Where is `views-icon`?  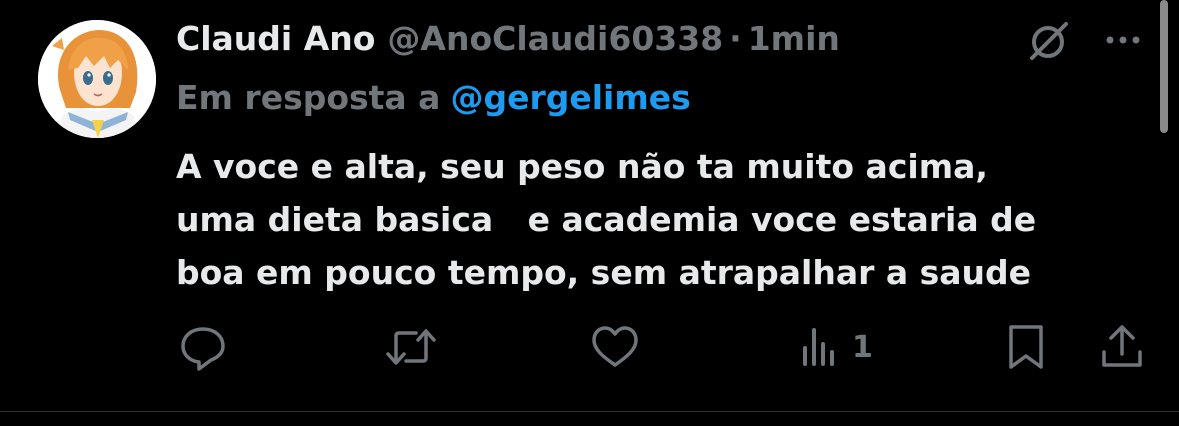 views-icon is located at coordinates (818, 347).